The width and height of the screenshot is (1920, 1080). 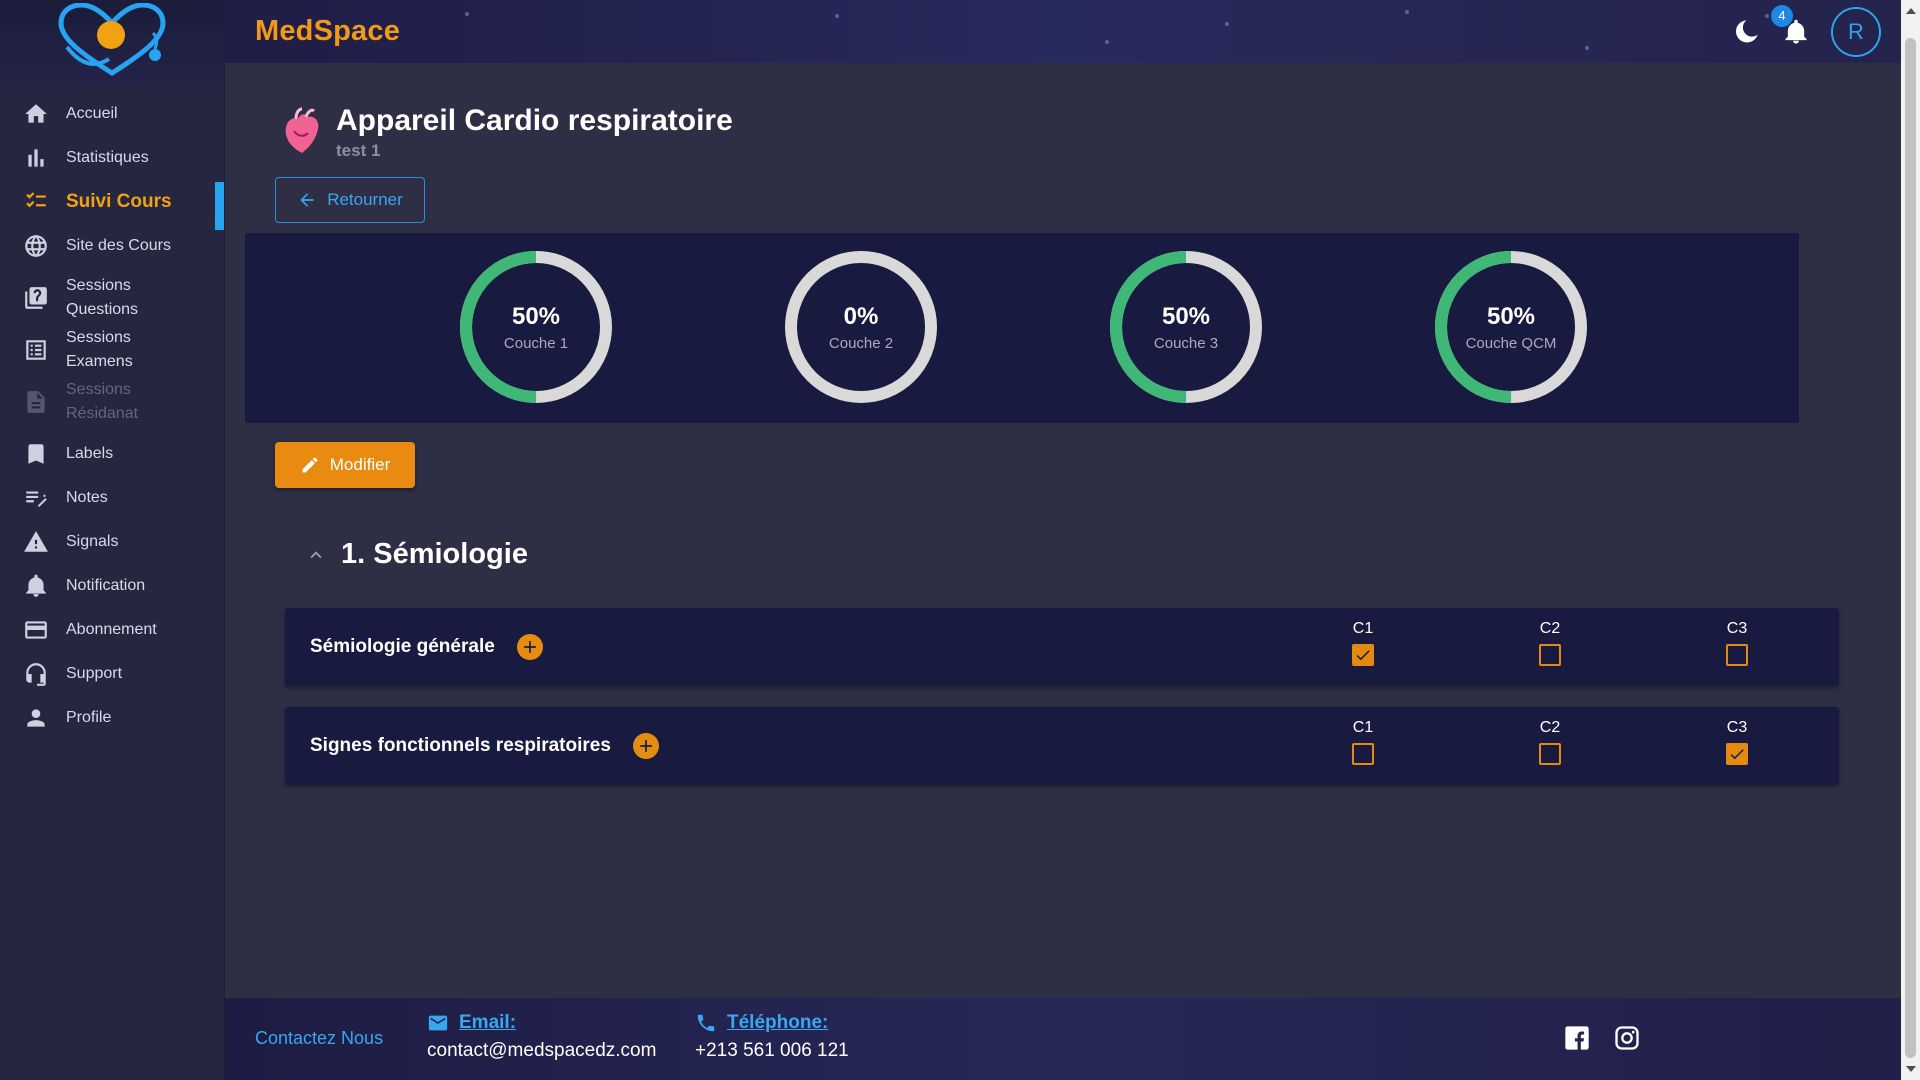 I want to click on sidebar-item-label: Site des Cours, so click(x=118, y=245).